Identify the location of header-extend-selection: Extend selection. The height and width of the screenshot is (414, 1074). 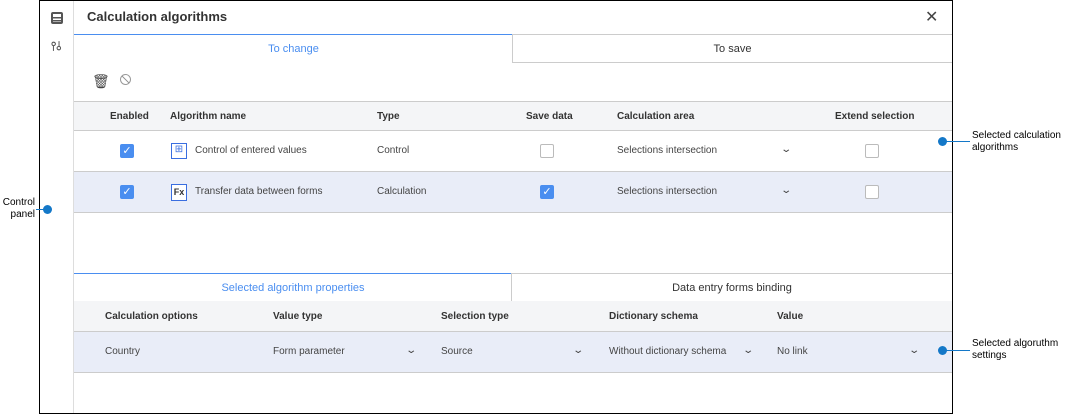
(875, 116).